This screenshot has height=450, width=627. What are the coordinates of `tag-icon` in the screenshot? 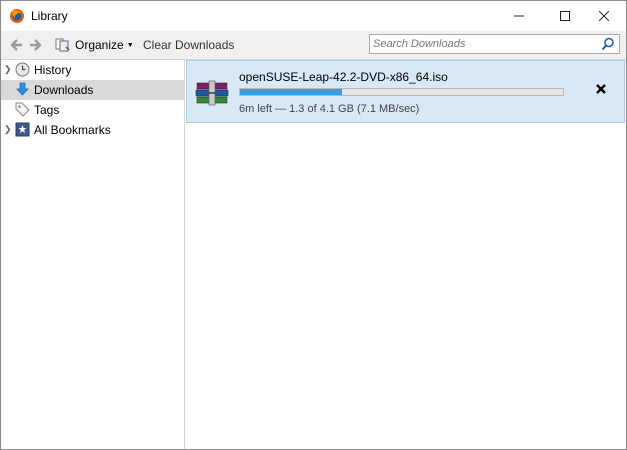 It's located at (22, 109).